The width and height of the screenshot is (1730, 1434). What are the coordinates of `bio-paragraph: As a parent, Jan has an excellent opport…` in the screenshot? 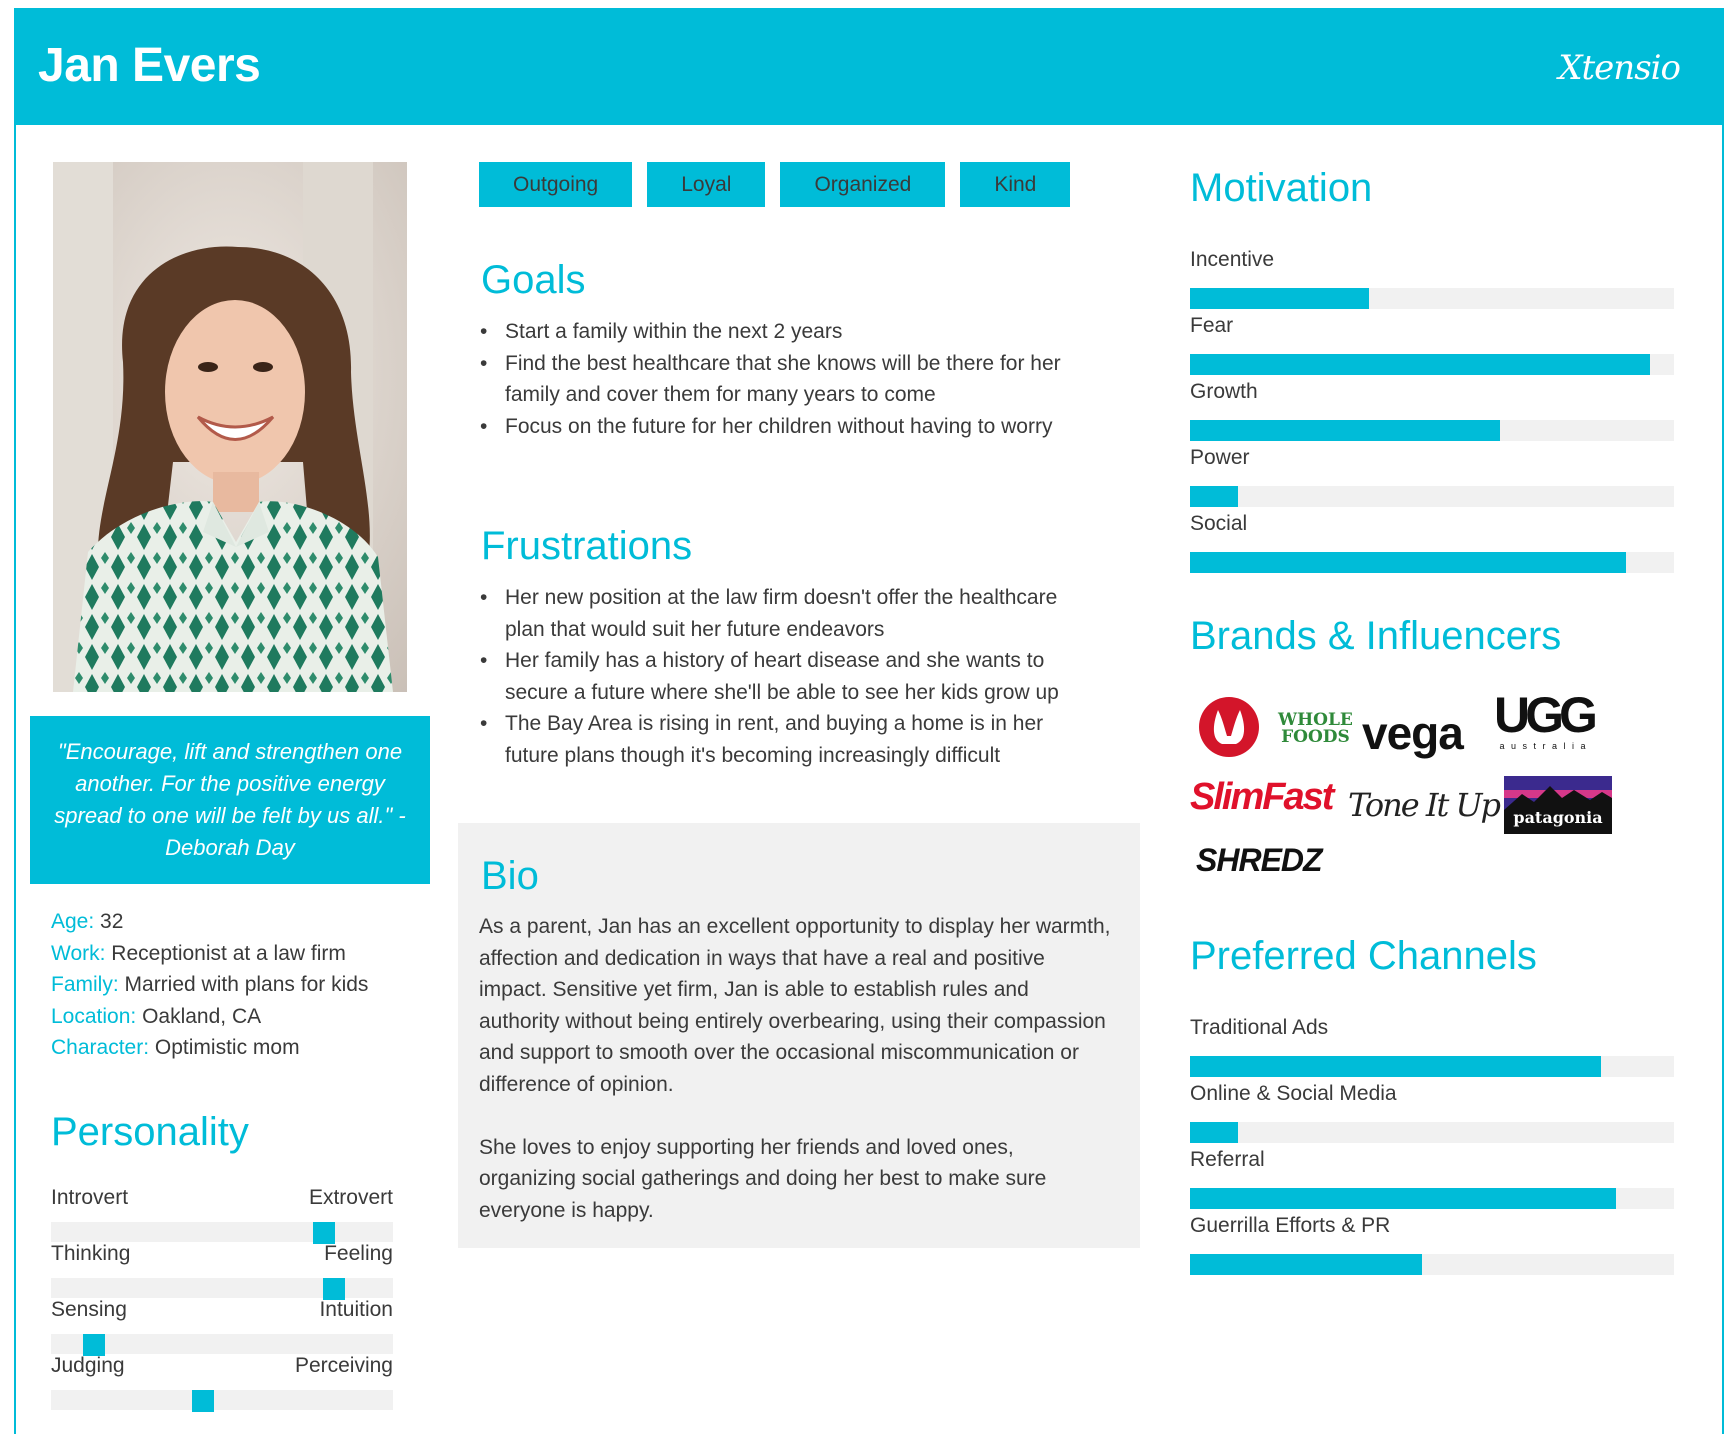 It's located at (795, 1005).